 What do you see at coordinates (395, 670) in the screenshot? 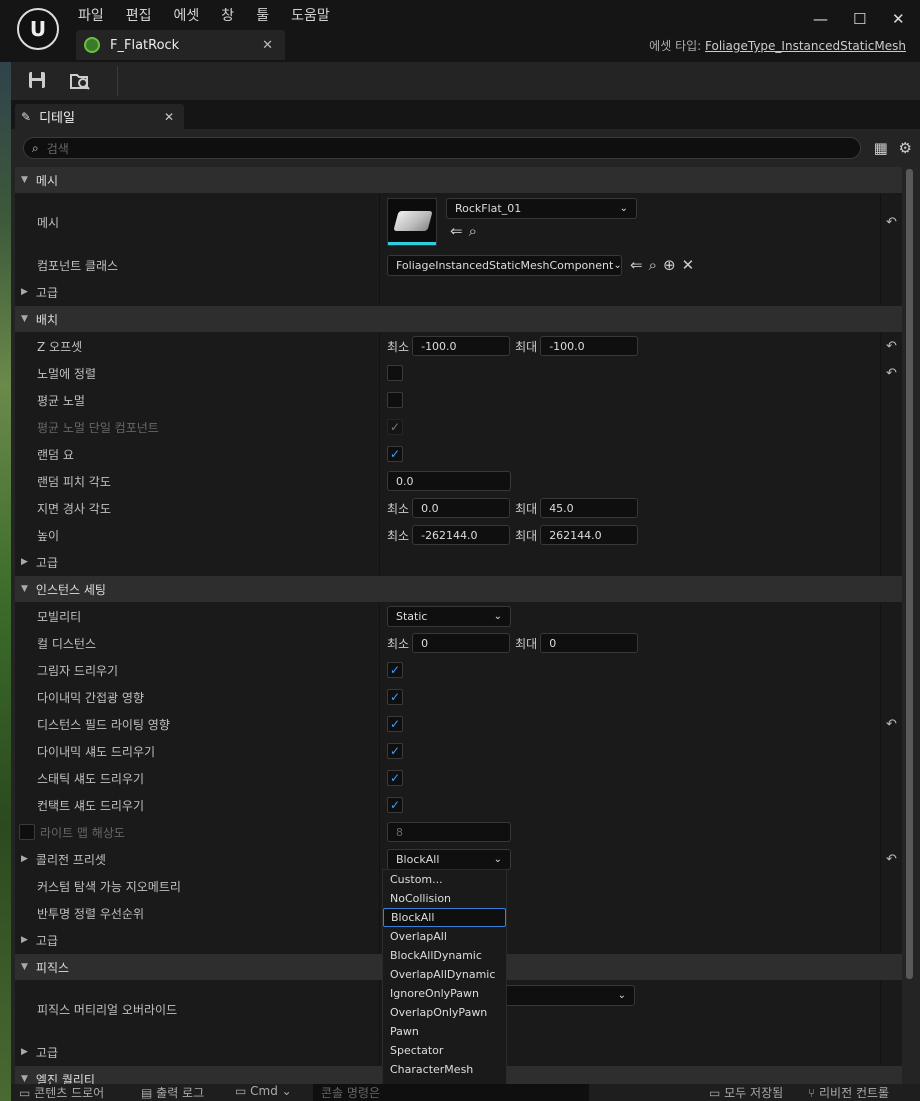
I see `cast-shadow-checkbox` at bounding box center [395, 670].